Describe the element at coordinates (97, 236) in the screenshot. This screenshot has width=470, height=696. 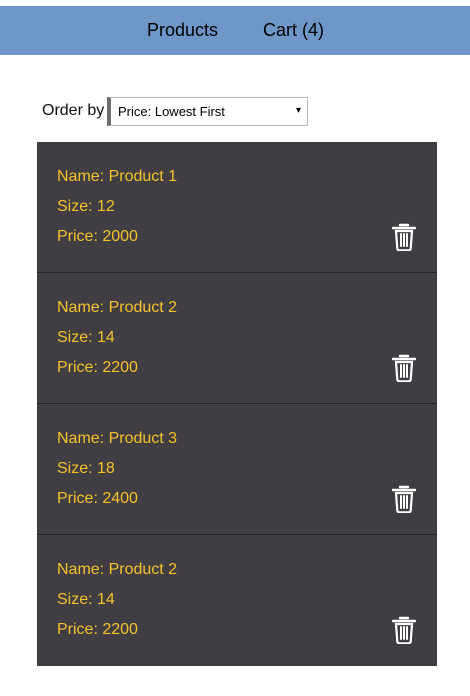
I see `product-price: Price: 2000` at that location.